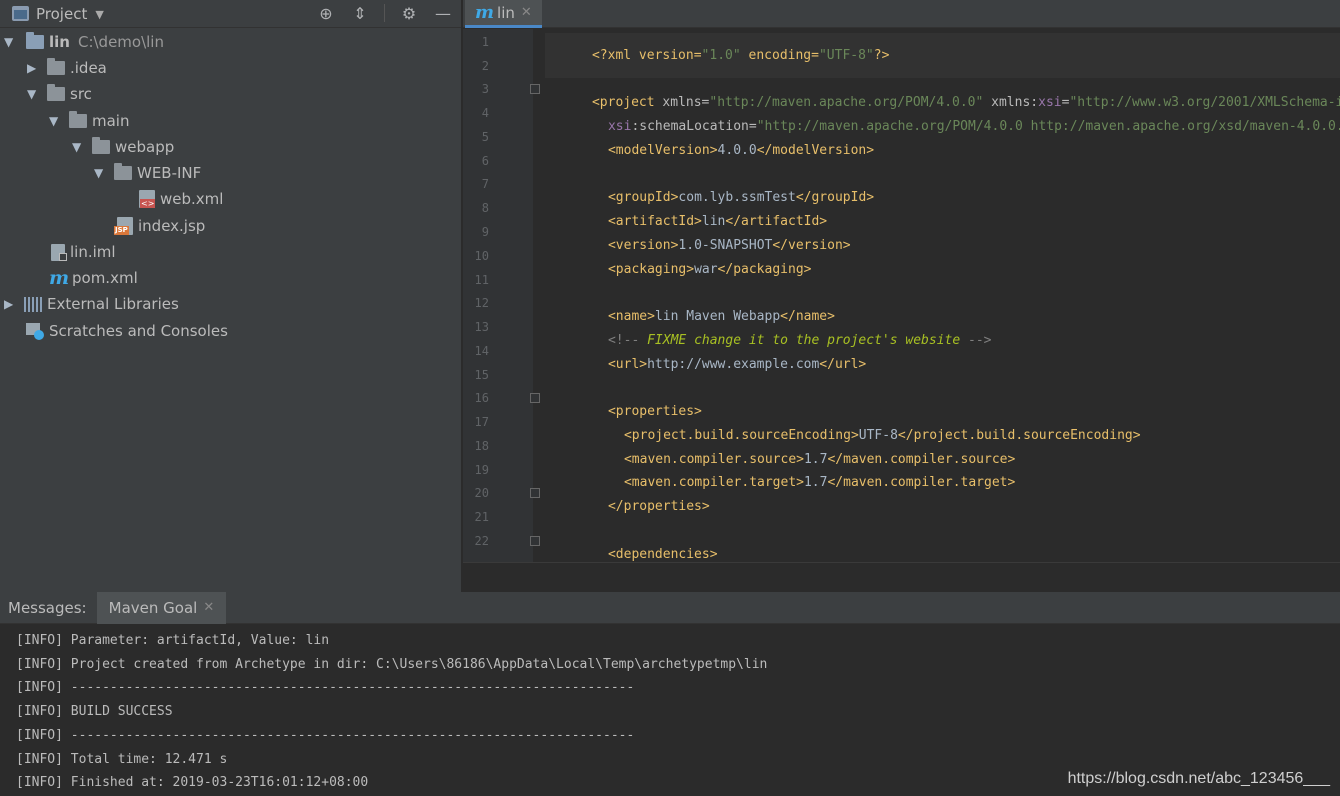 This screenshot has width=1340, height=796. Describe the element at coordinates (627, 364) in the screenshot. I see `code-token: <url>` at that location.